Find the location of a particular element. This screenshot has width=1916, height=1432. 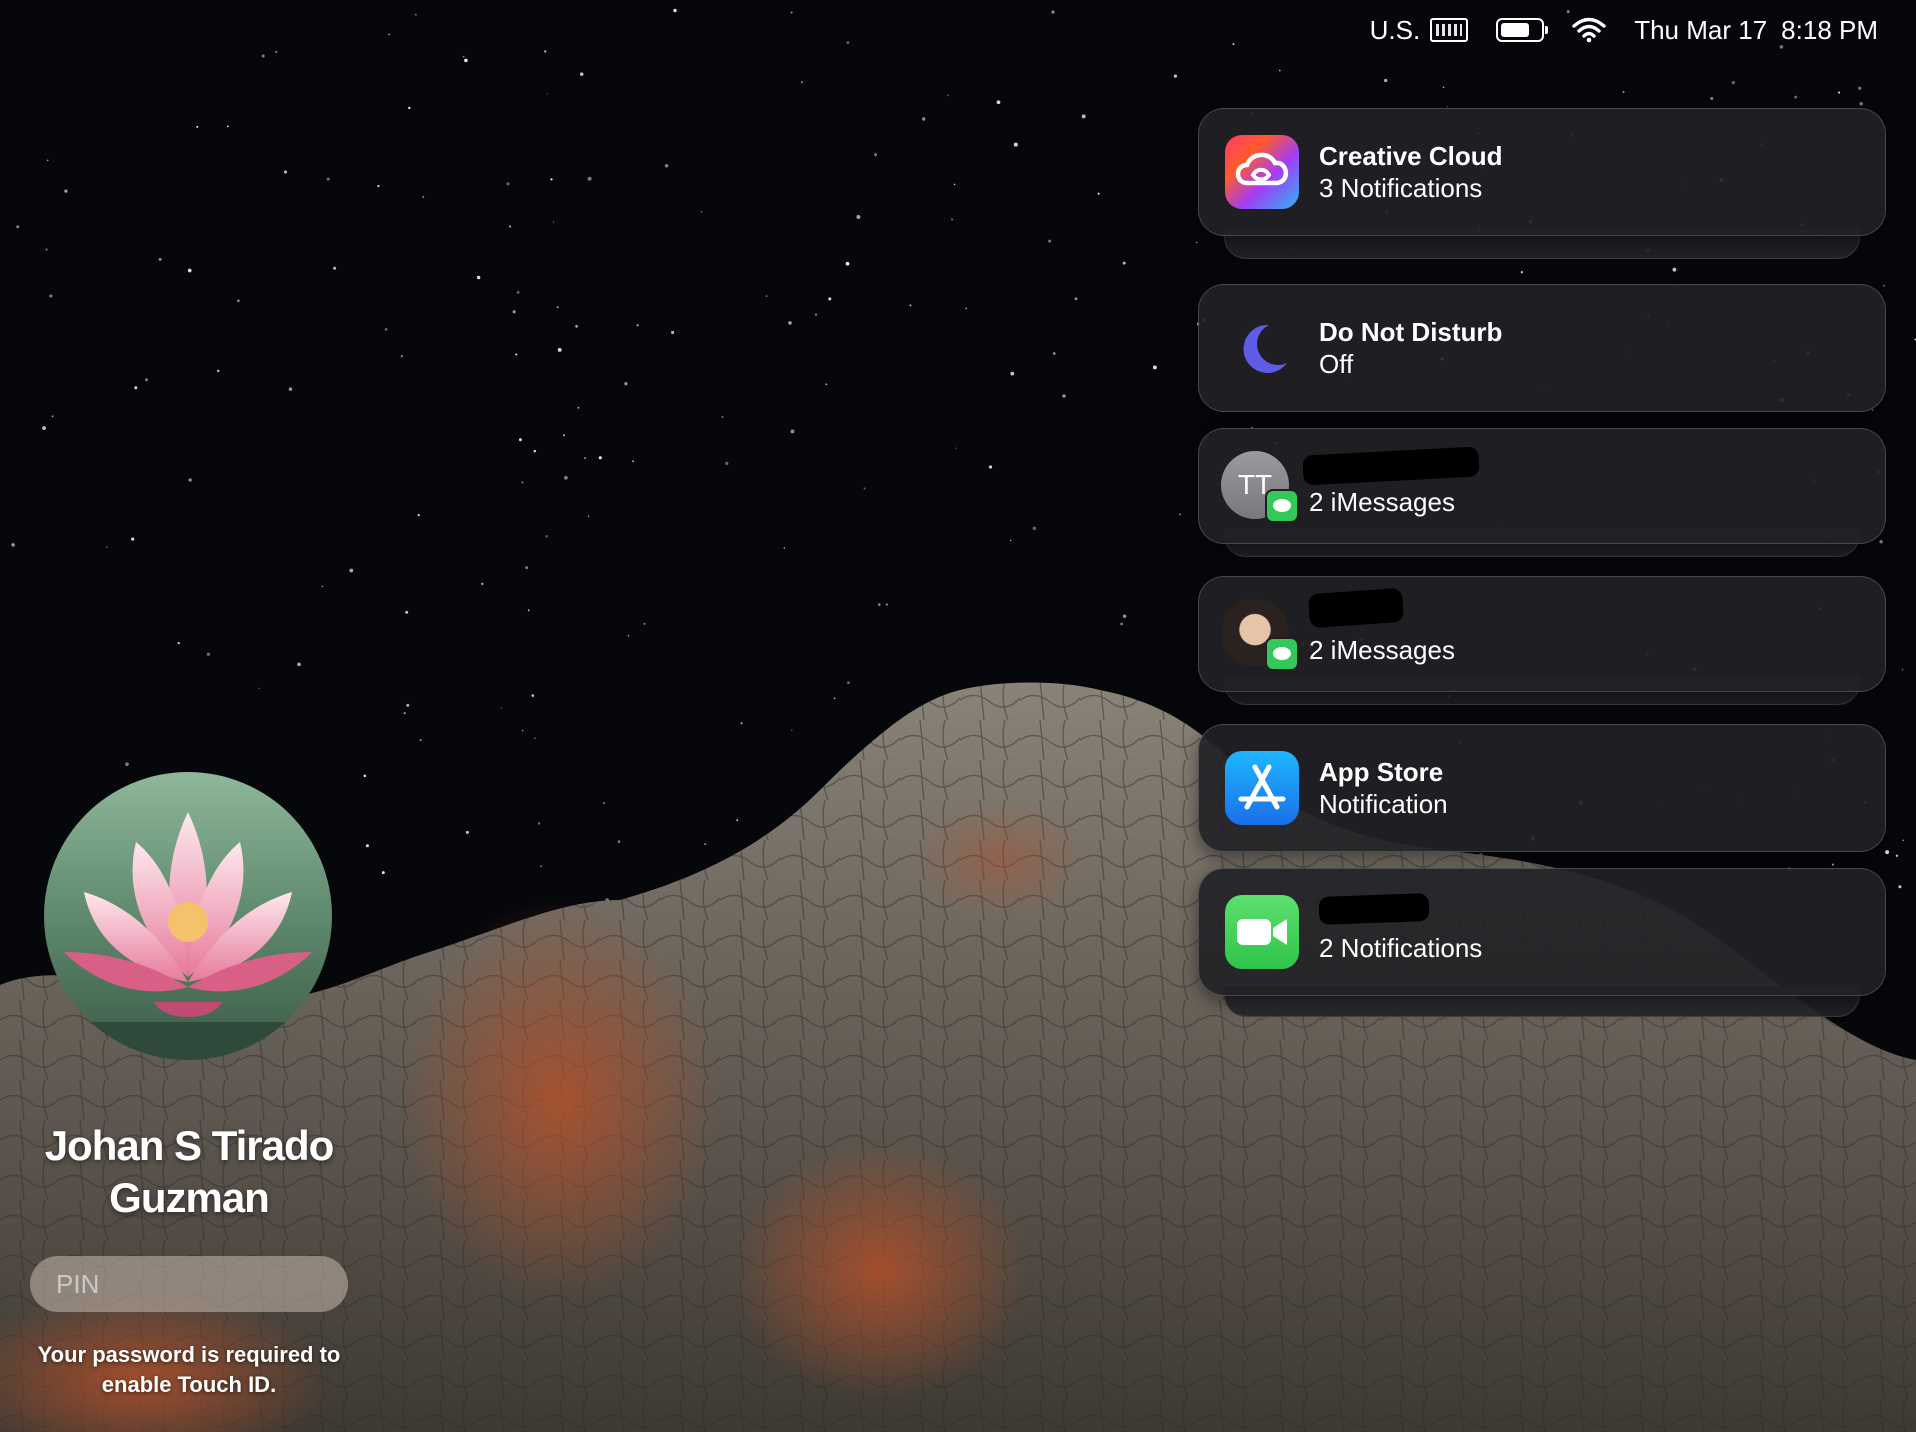

creative-cloud-icon is located at coordinates (1262, 172).